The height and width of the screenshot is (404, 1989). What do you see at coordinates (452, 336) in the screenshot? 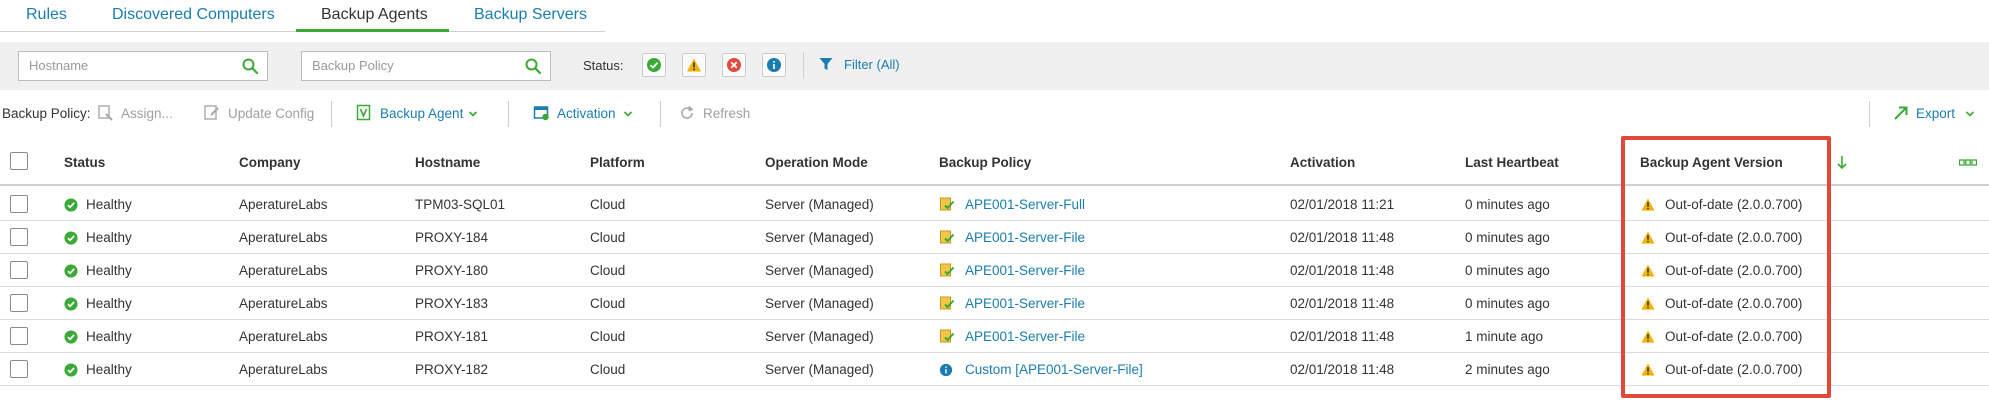
I see `hostname-cell: PROXY-181` at bounding box center [452, 336].